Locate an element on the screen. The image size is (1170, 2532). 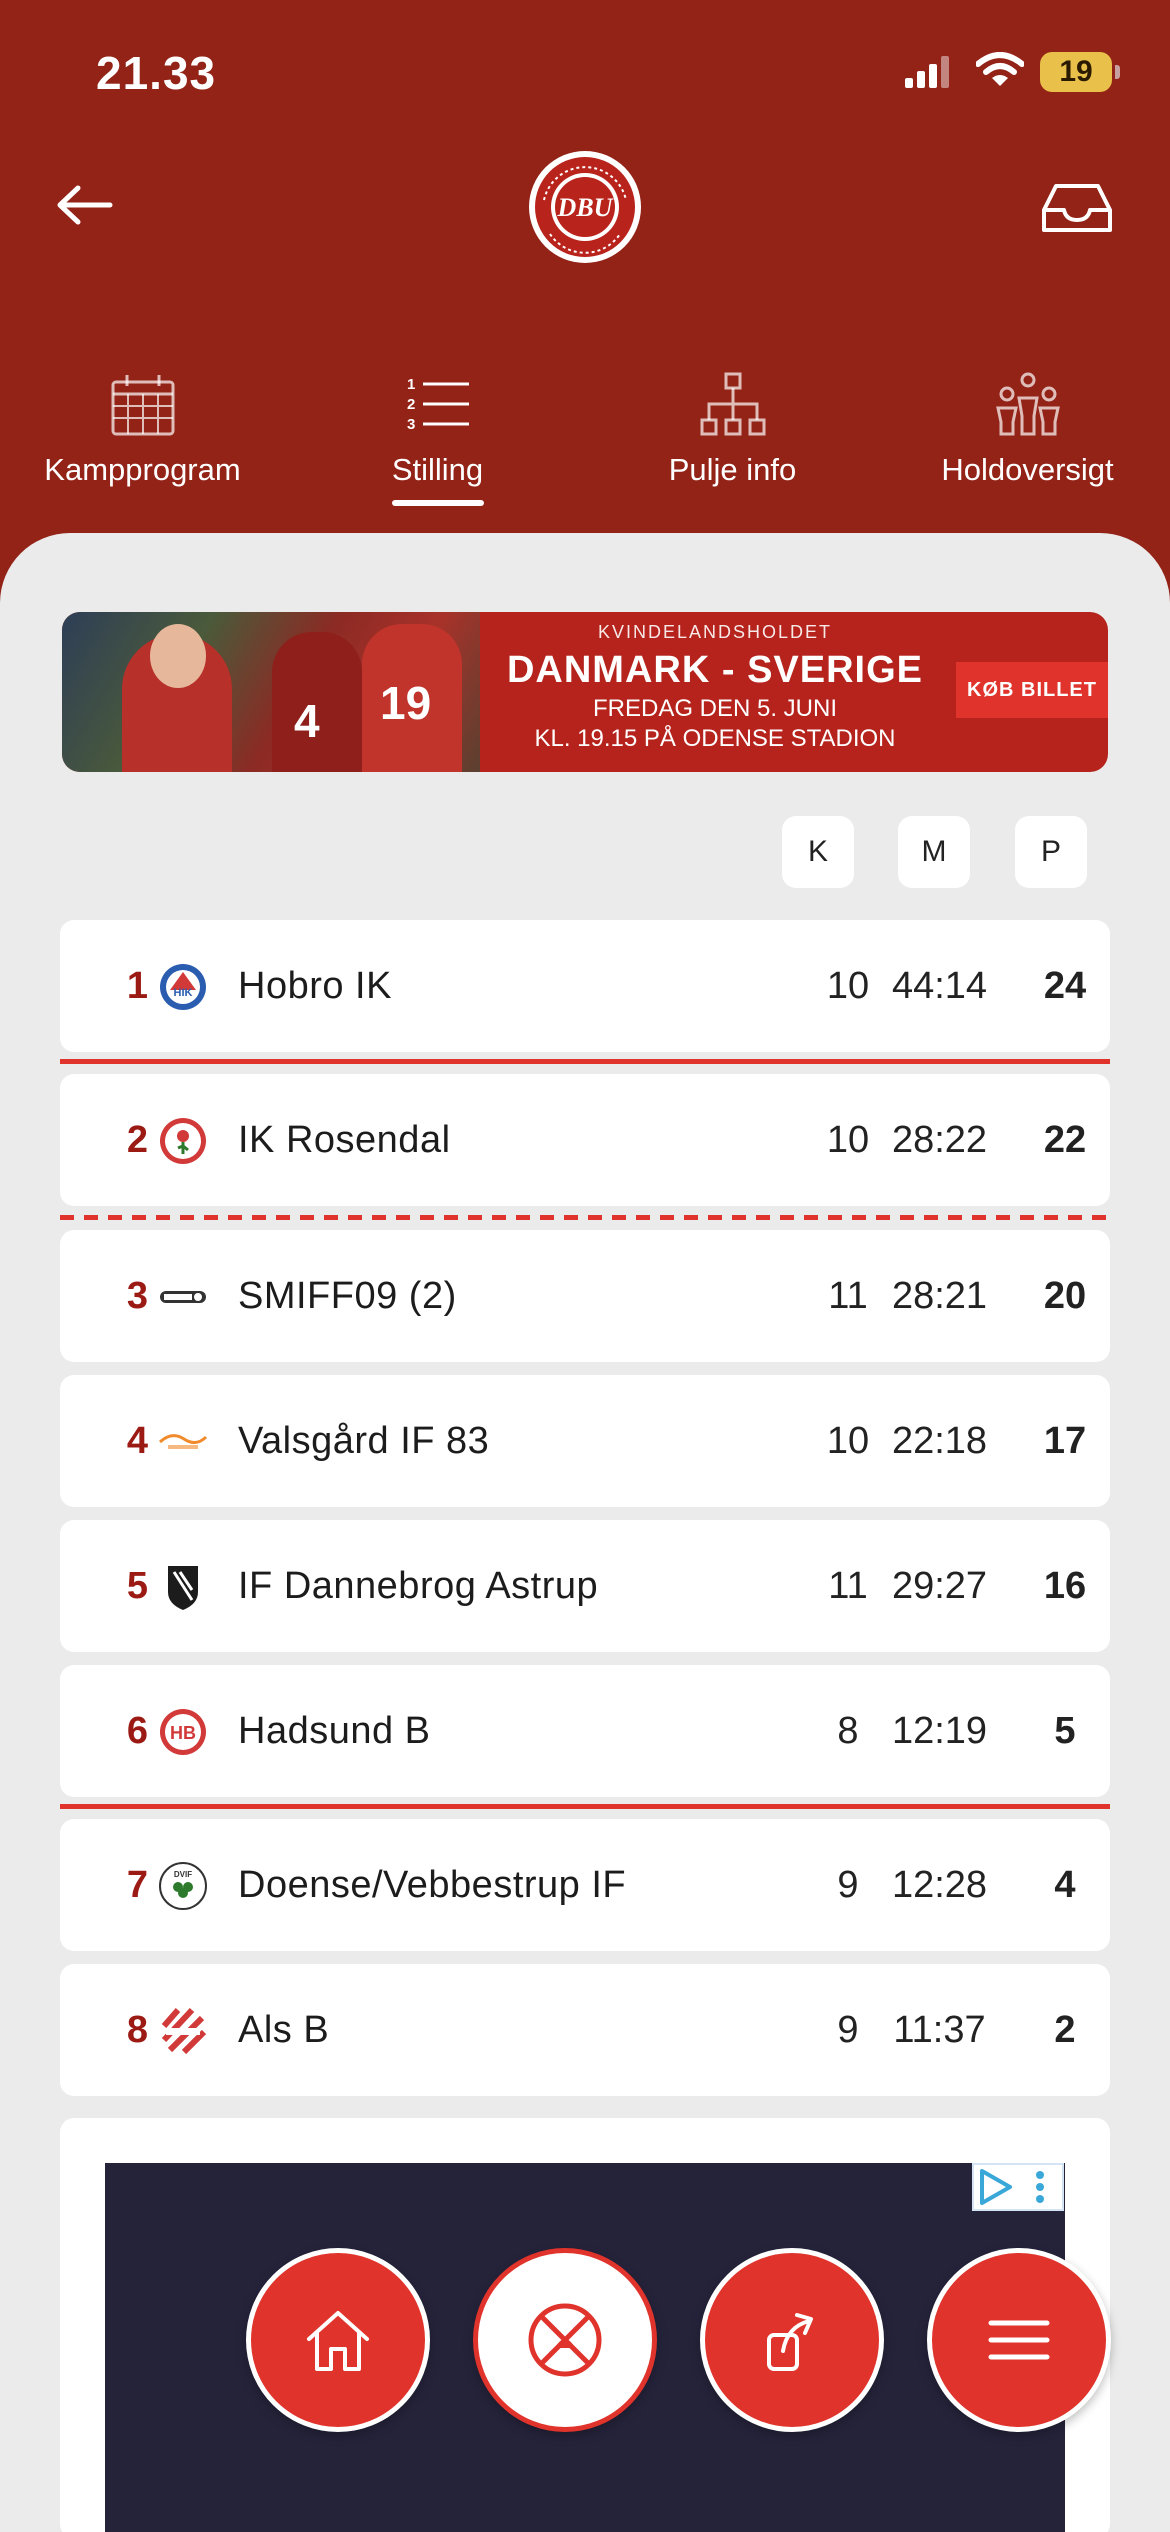
points: 24 is located at coordinates (1065, 986).